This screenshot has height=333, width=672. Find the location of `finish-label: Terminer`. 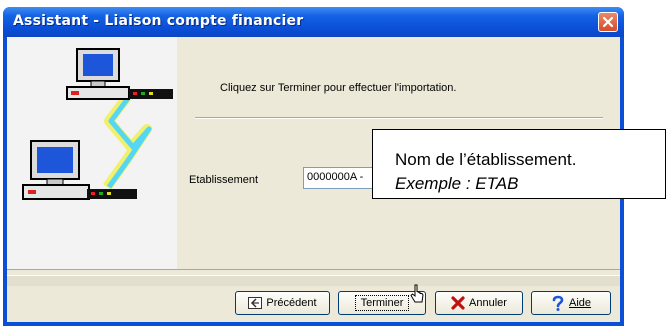

finish-label: Terminer is located at coordinates (382, 303).